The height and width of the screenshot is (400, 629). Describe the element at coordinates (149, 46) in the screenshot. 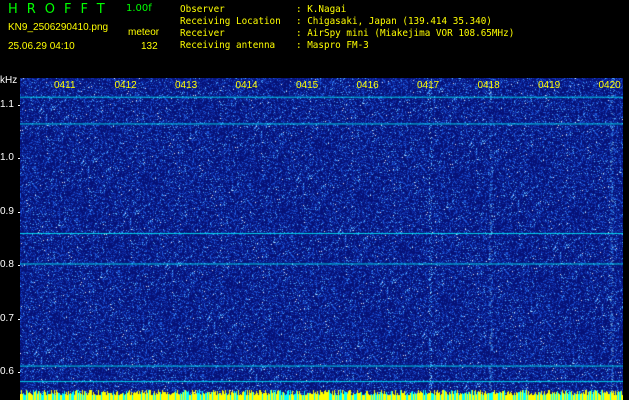

I see `count-label: 132` at that location.